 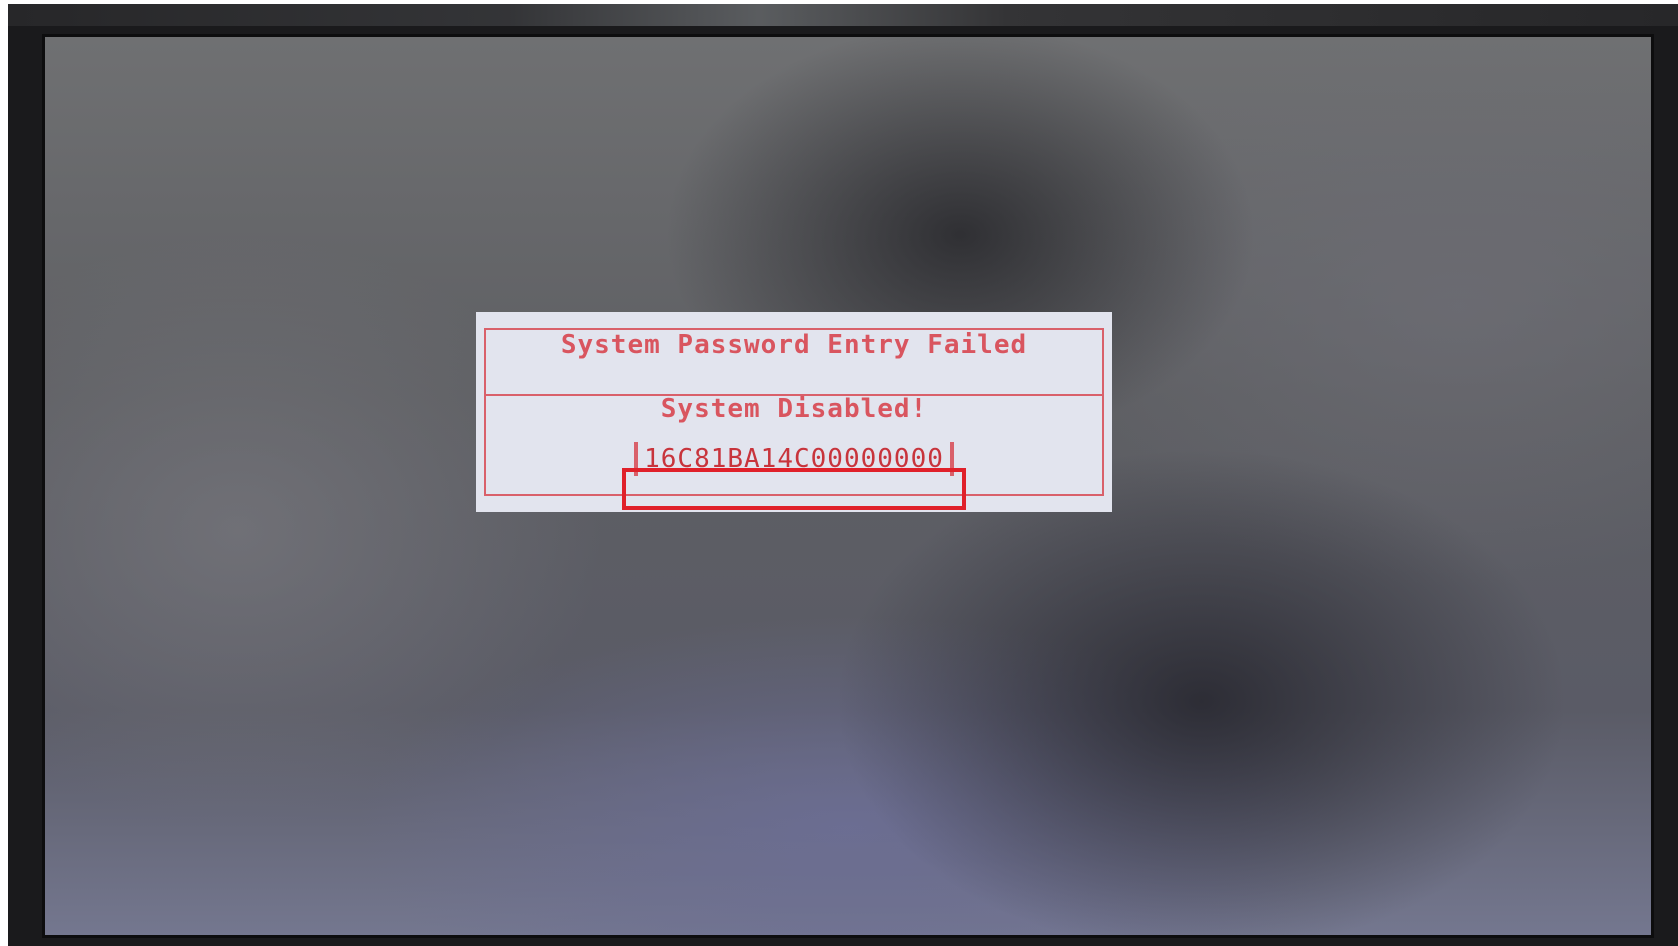 What do you see at coordinates (794, 409) in the screenshot?
I see `system-disabled-message: System Disabled!` at bounding box center [794, 409].